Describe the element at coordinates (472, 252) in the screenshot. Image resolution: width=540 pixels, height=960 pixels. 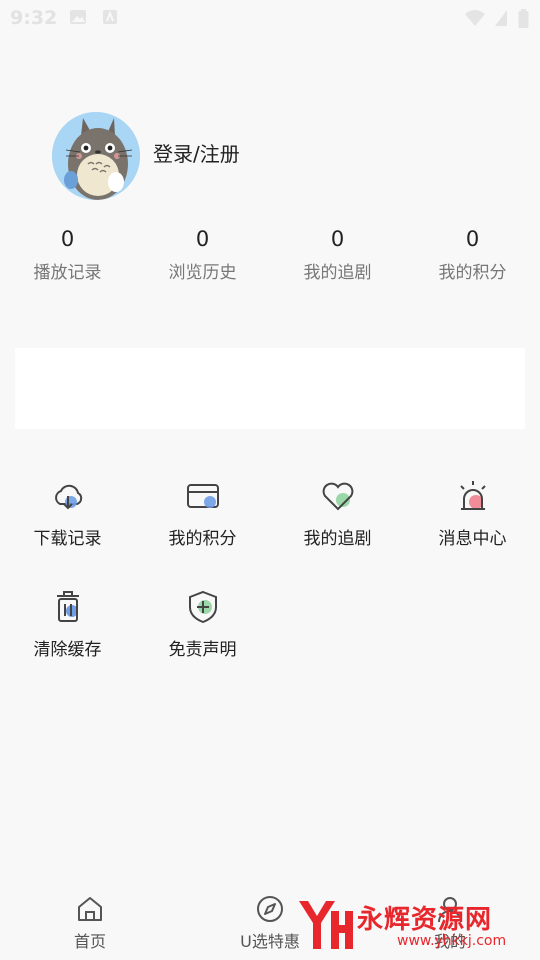
I see `stat-my-points: 0 我的积分` at that location.